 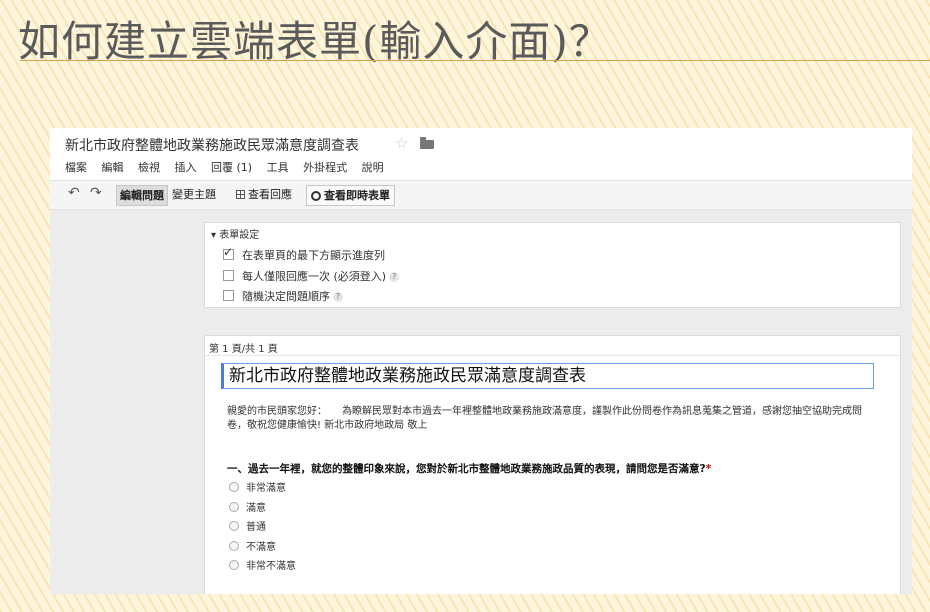 I want to click on choice-label: 非常不滿意, so click(x=271, y=566).